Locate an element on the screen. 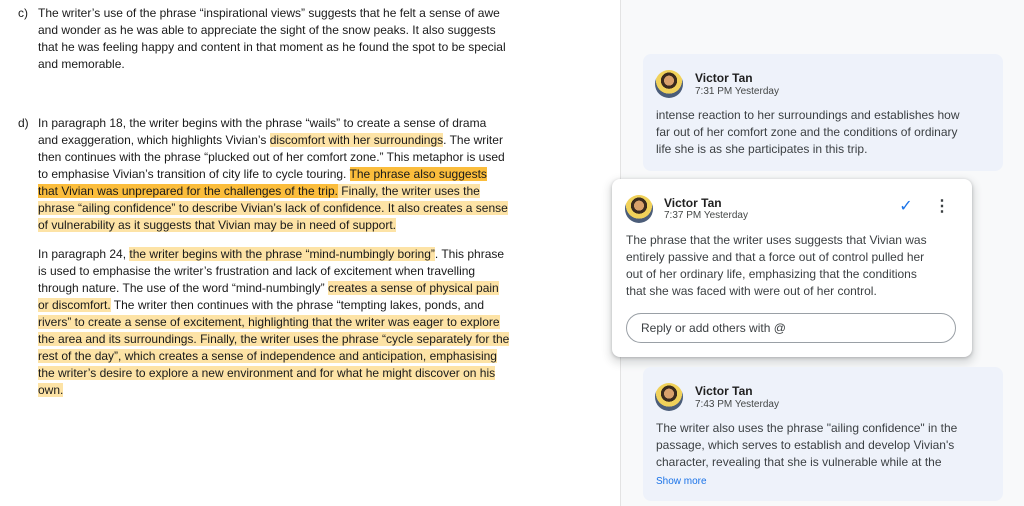 This screenshot has height=506, width=1024. comment-timestamp: 7:43 PM Yesterday is located at coordinates (737, 404).